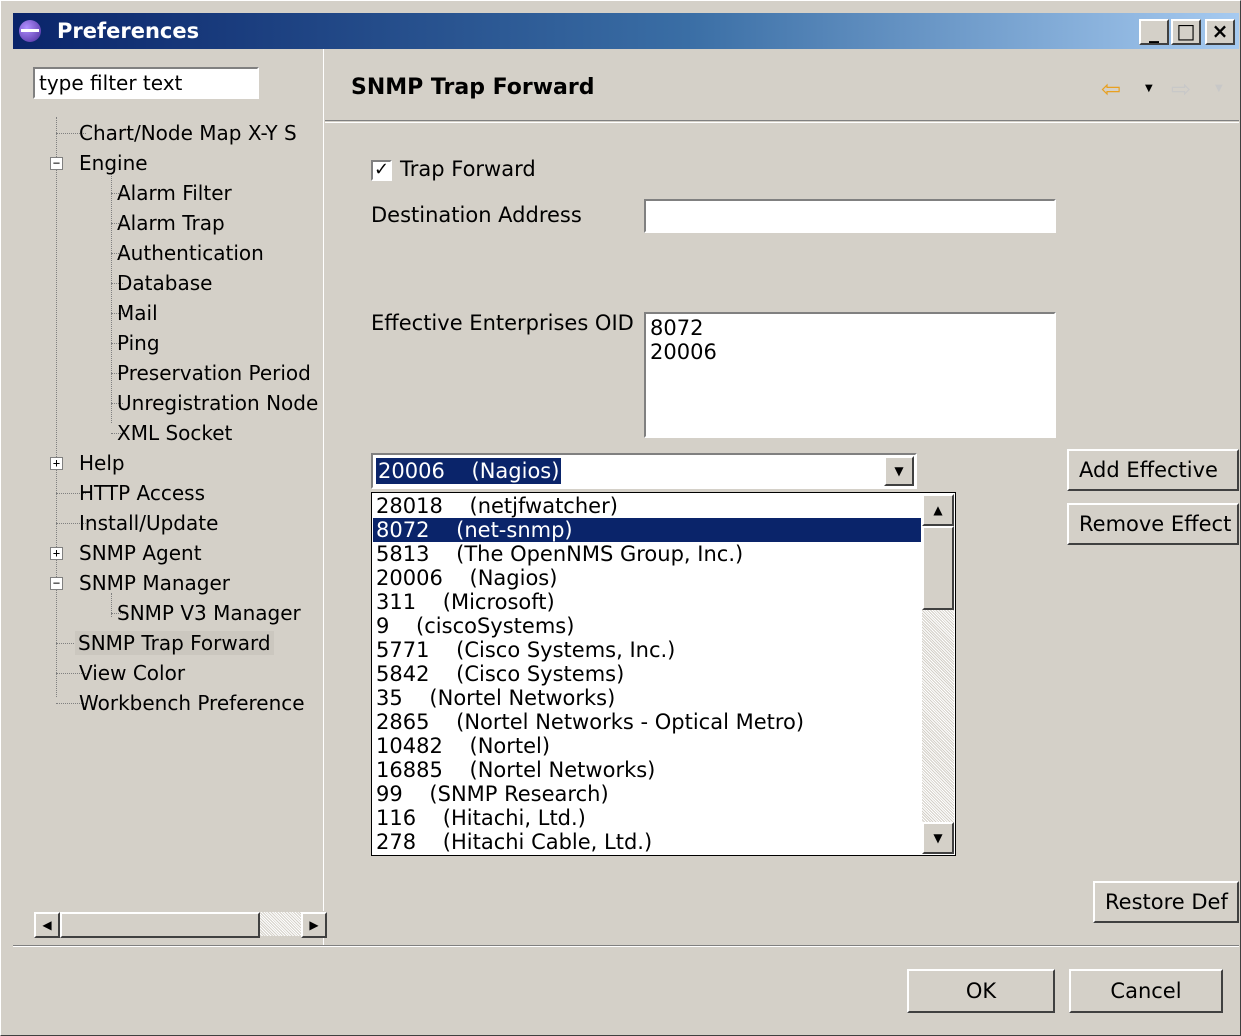 Image resolution: width=1241 pixels, height=1036 pixels. I want to click on tree-item-workbench-preference: Workbench Preference, so click(192, 703).